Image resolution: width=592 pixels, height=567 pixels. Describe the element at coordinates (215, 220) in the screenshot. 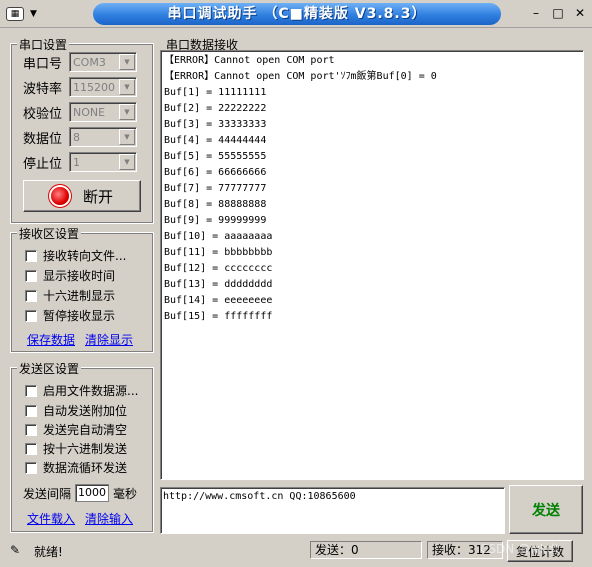

I see `list-item: Buf[9] = 99999999` at that location.